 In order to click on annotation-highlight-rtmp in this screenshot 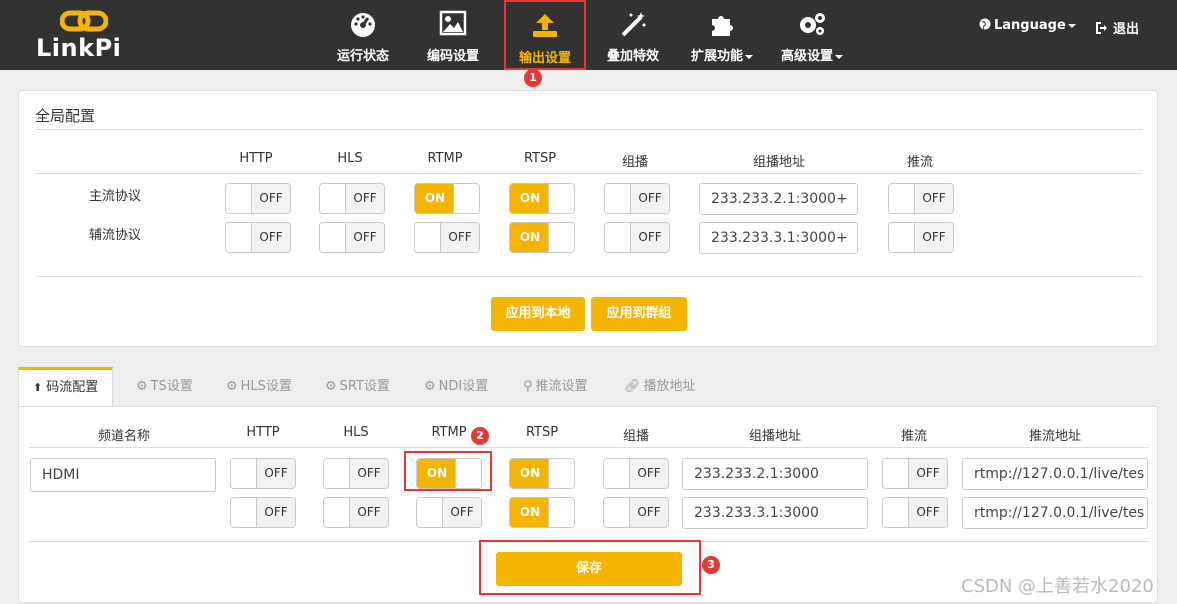, I will do `click(448, 471)`.